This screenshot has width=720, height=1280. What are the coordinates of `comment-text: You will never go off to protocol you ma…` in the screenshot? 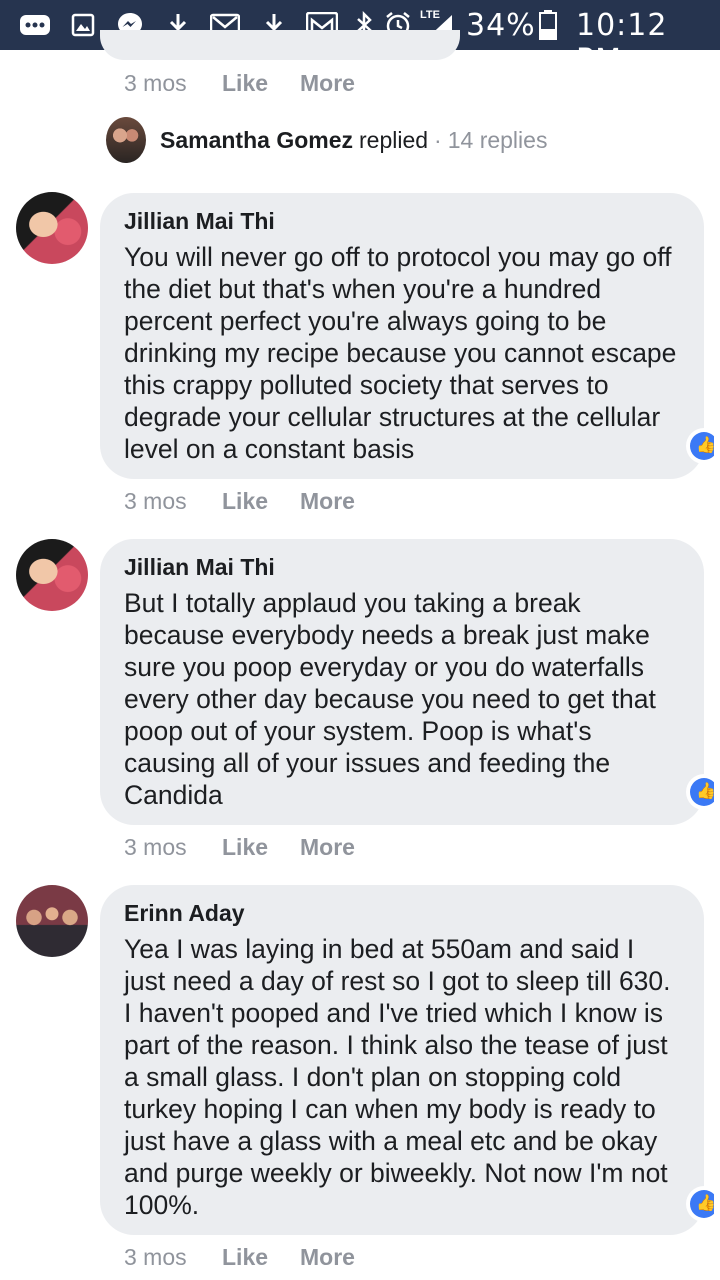 It's located at (400, 353).